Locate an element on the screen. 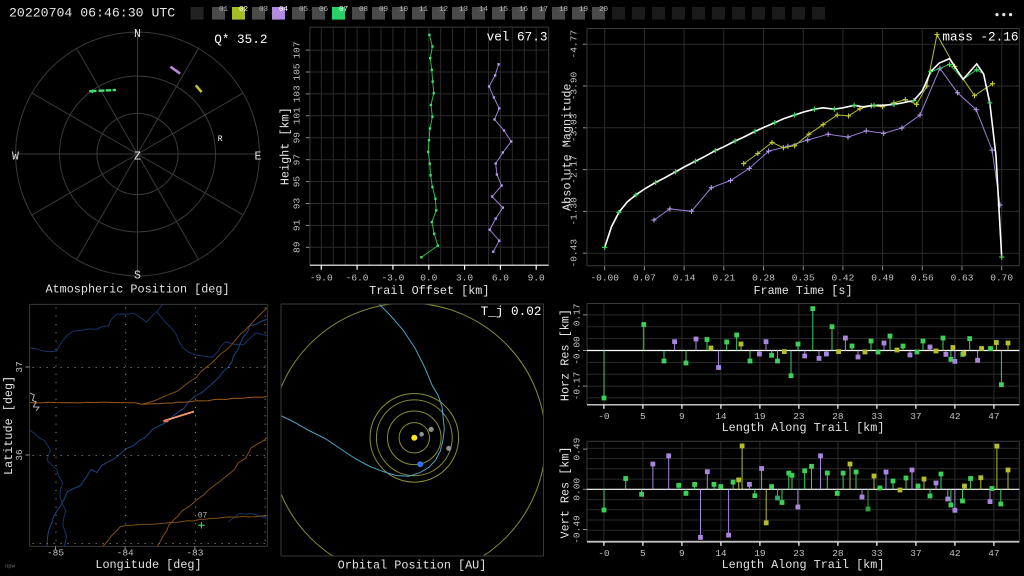 The width and height of the screenshot is (1024, 576). svg-text: 20220704 06:46:30 UTC is located at coordinates (92, 12).